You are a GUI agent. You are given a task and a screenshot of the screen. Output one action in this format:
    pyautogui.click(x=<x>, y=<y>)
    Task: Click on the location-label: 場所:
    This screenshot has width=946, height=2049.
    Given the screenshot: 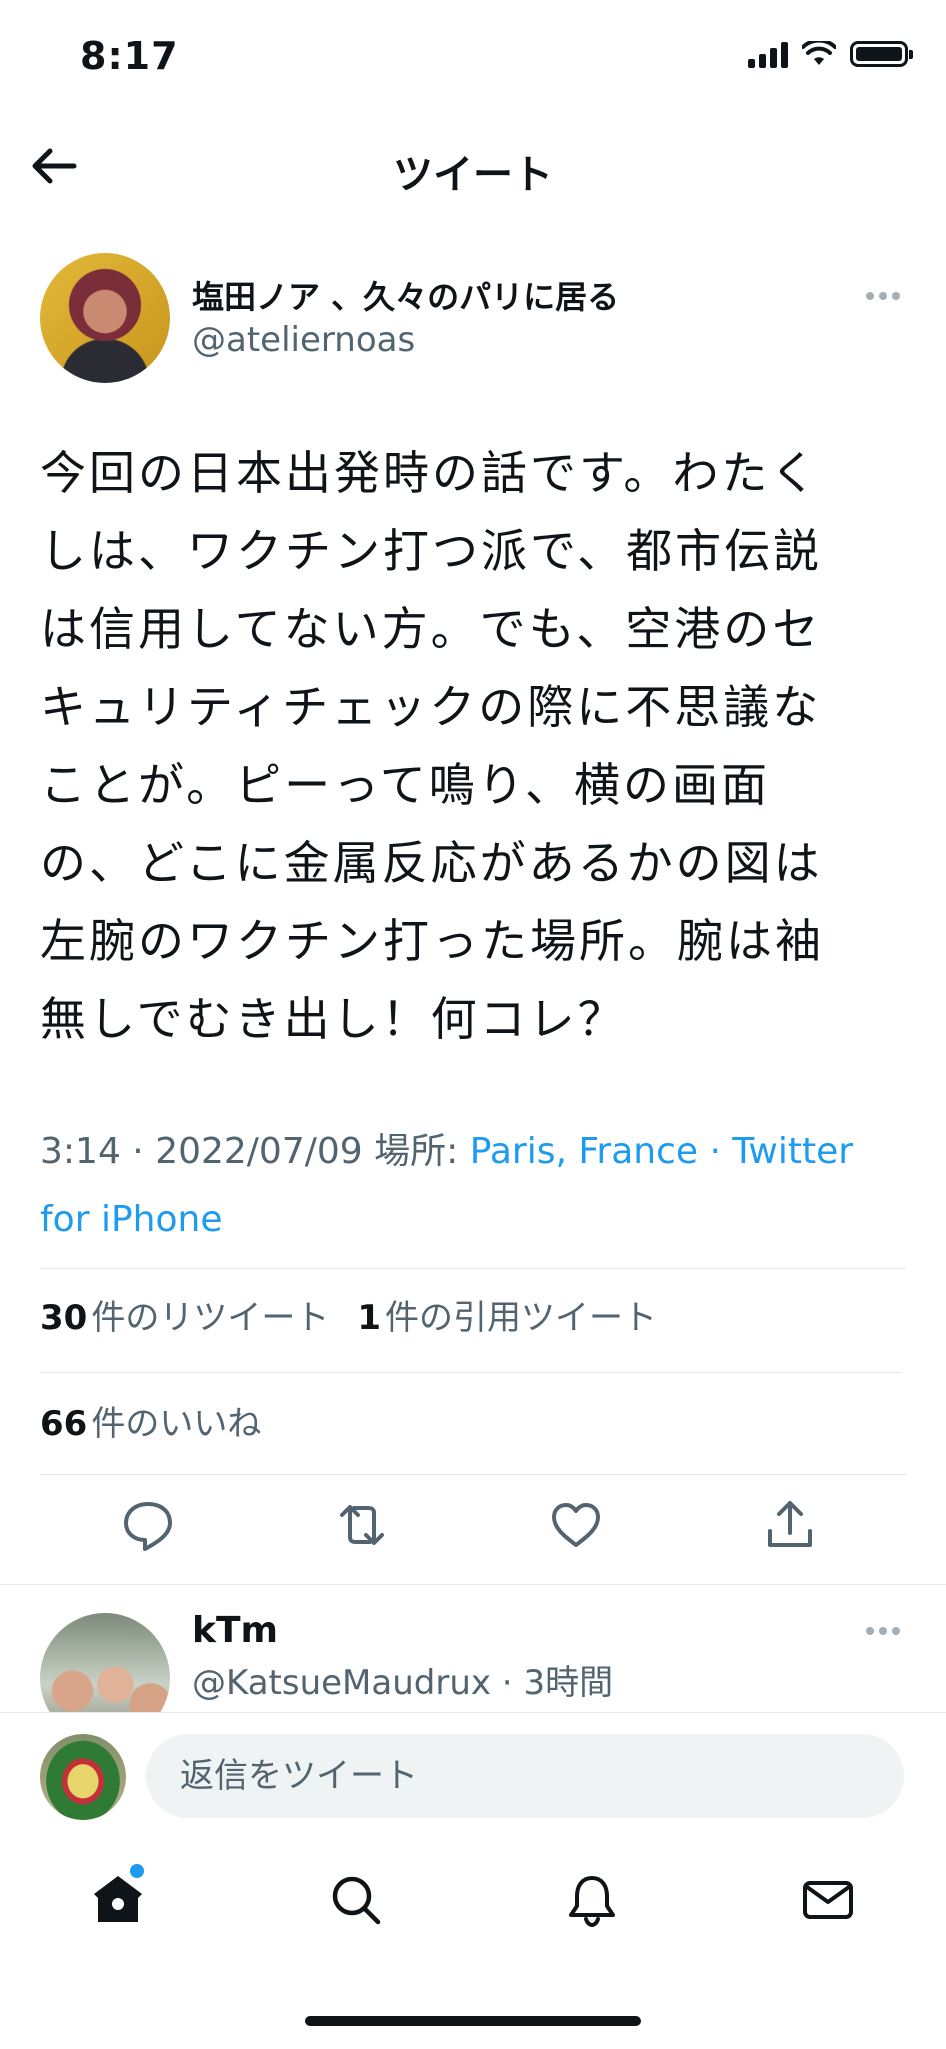 What is the action you would take?
    pyautogui.click(x=416, y=1151)
    